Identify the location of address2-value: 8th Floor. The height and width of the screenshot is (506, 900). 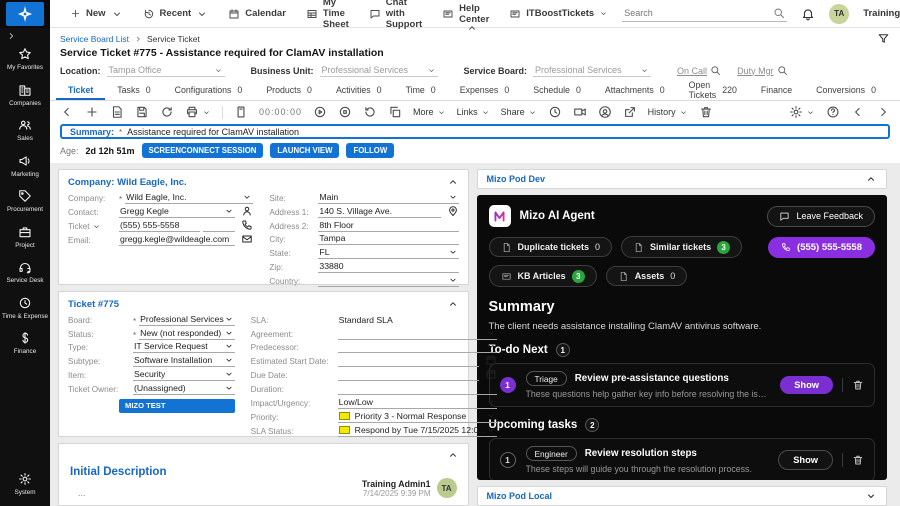
(388, 226).